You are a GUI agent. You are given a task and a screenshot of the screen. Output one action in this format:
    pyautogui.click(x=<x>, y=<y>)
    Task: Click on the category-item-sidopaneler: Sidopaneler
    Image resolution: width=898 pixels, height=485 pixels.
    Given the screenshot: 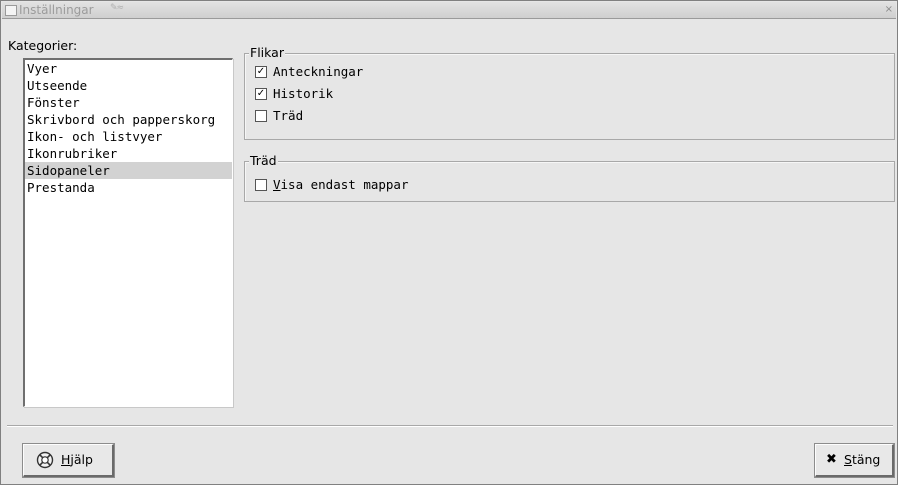 What is the action you would take?
    pyautogui.click(x=128, y=170)
    